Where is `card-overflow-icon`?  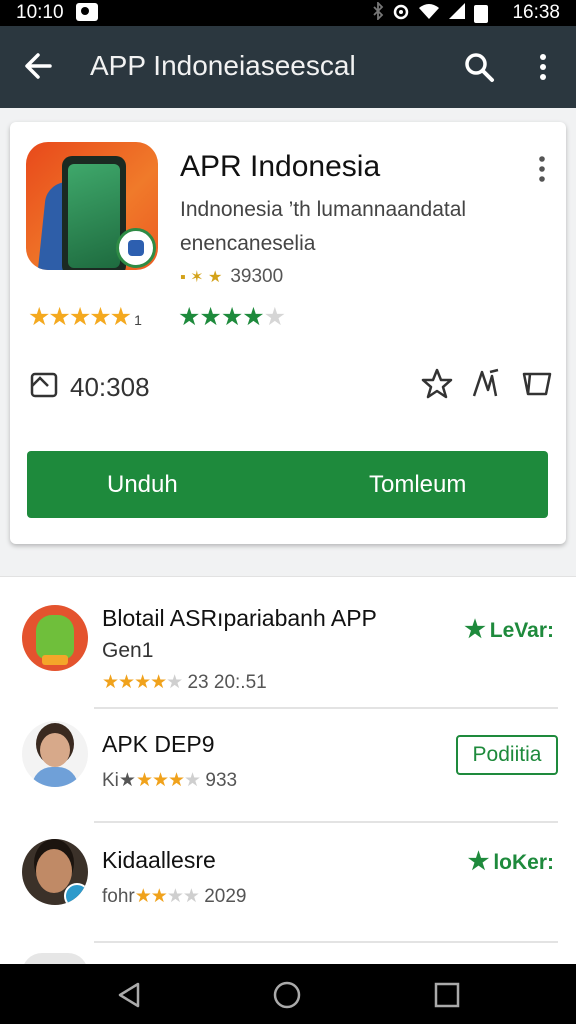
card-overflow-icon is located at coordinates (542, 169).